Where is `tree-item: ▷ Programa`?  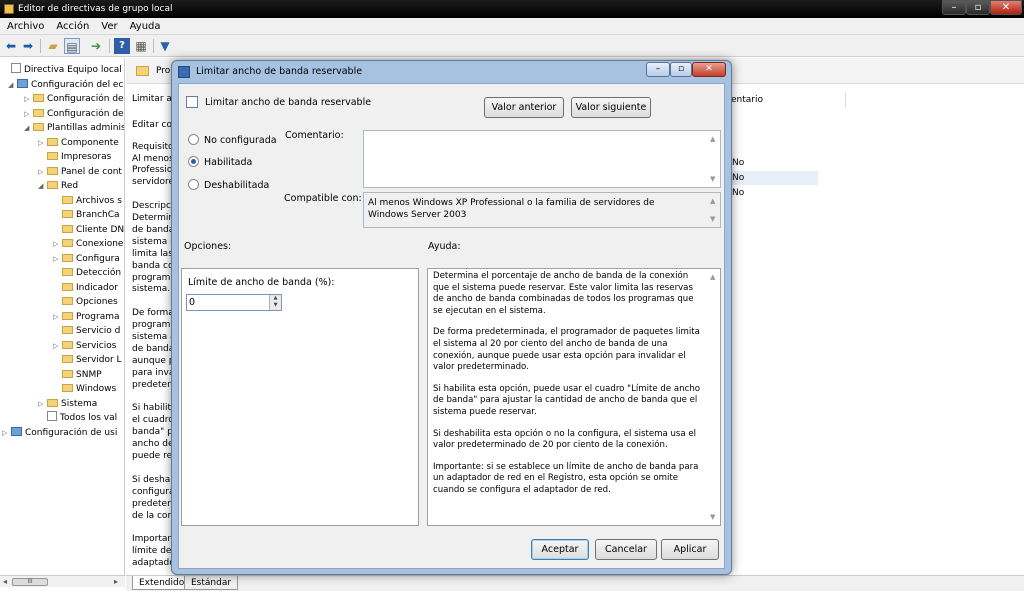 tree-item: ▷ Programa is located at coordinates (86, 317).